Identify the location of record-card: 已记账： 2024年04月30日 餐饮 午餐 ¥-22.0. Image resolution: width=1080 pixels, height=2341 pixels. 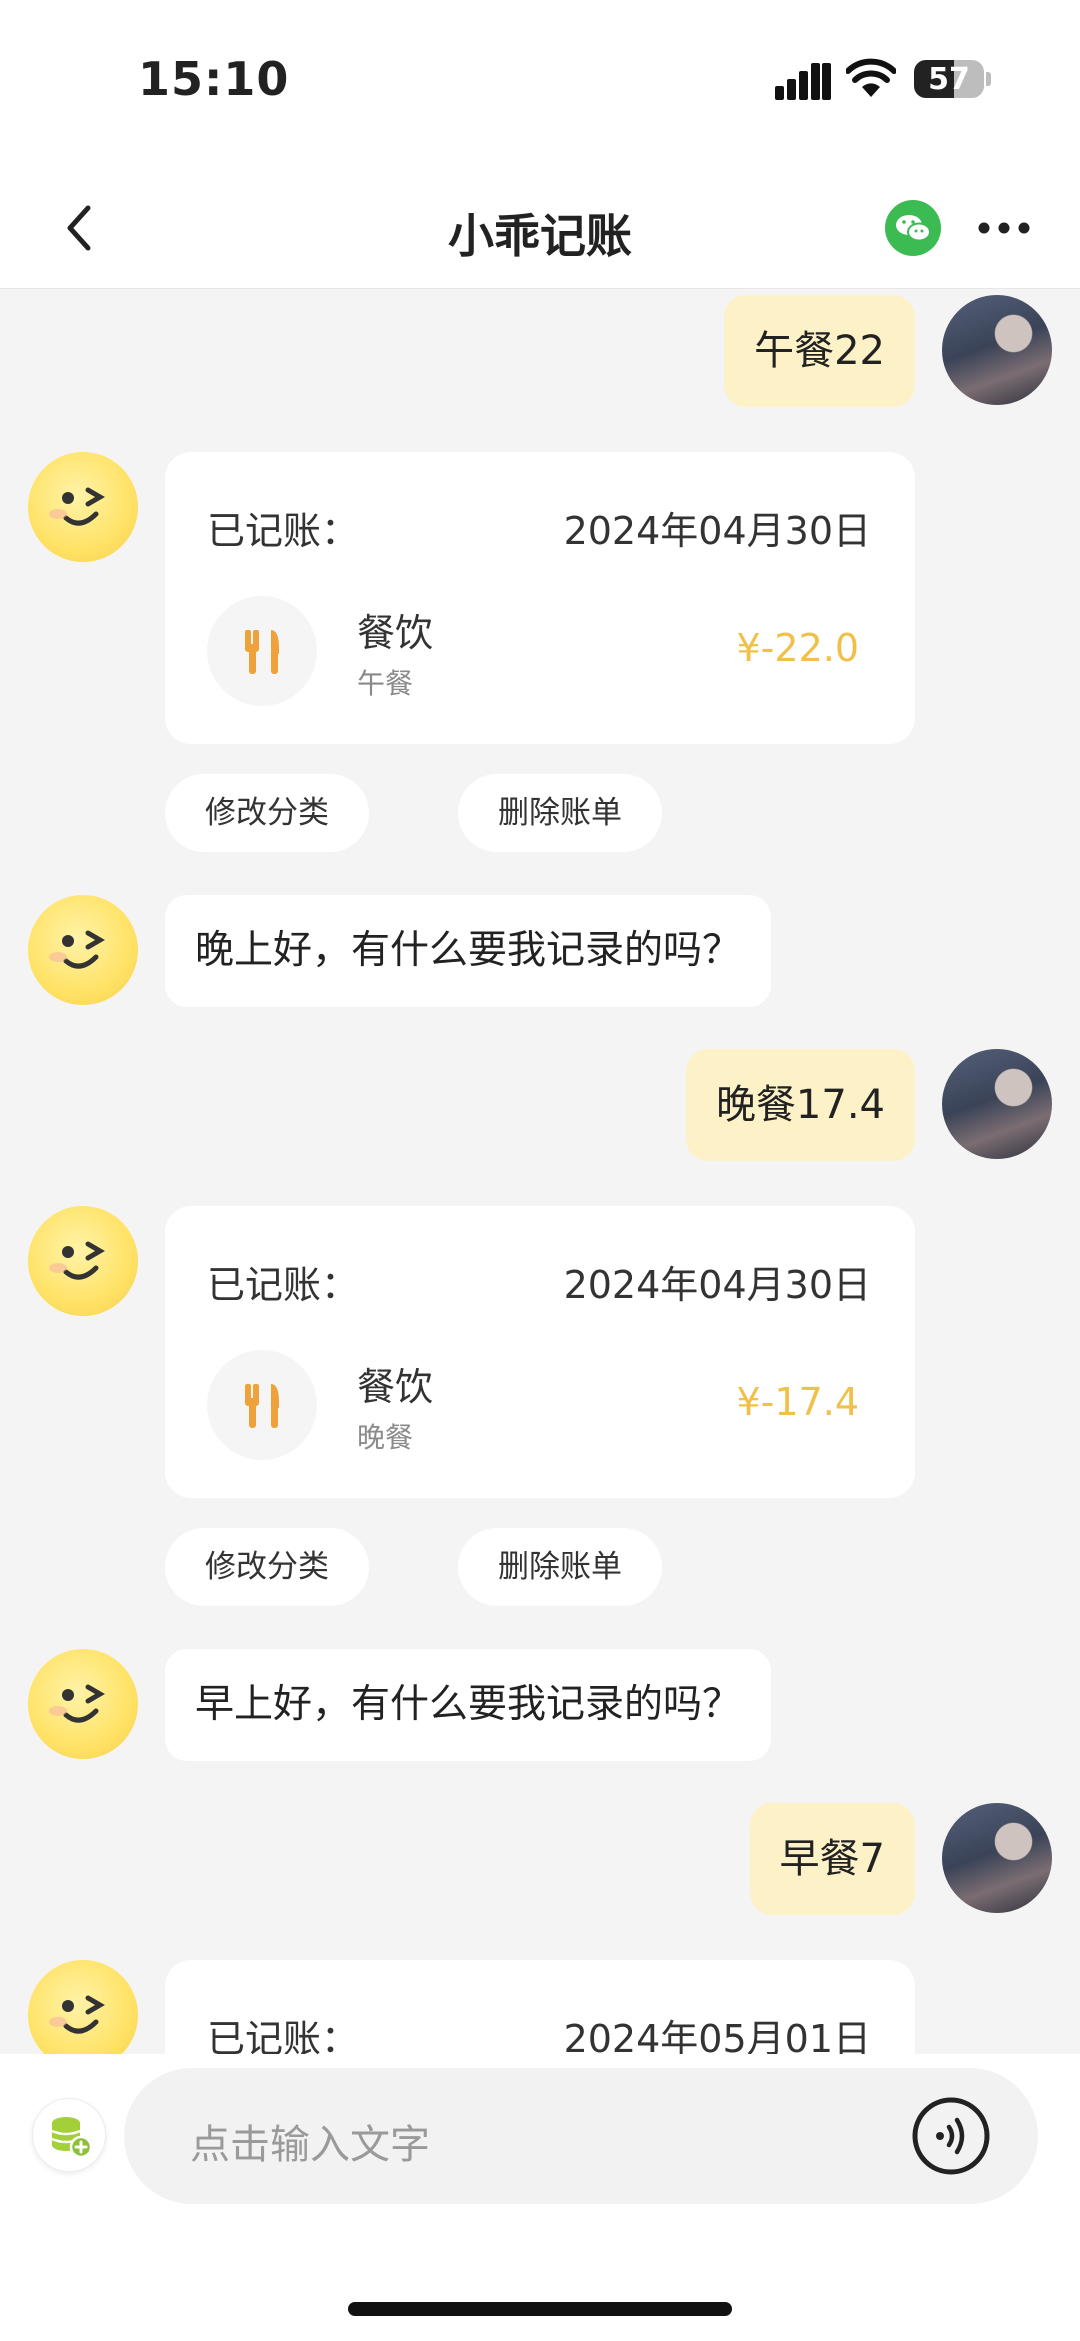
(540, 598).